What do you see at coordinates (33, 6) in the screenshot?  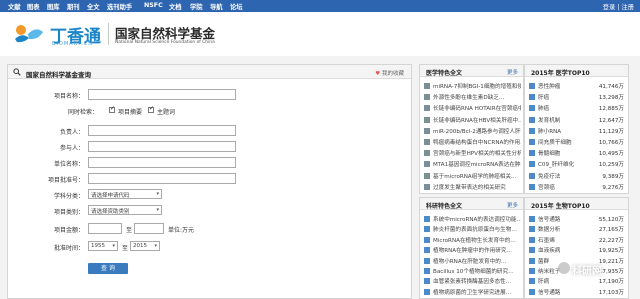 I see `nav-tubiao: 图表` at bounding box center [33, 6].